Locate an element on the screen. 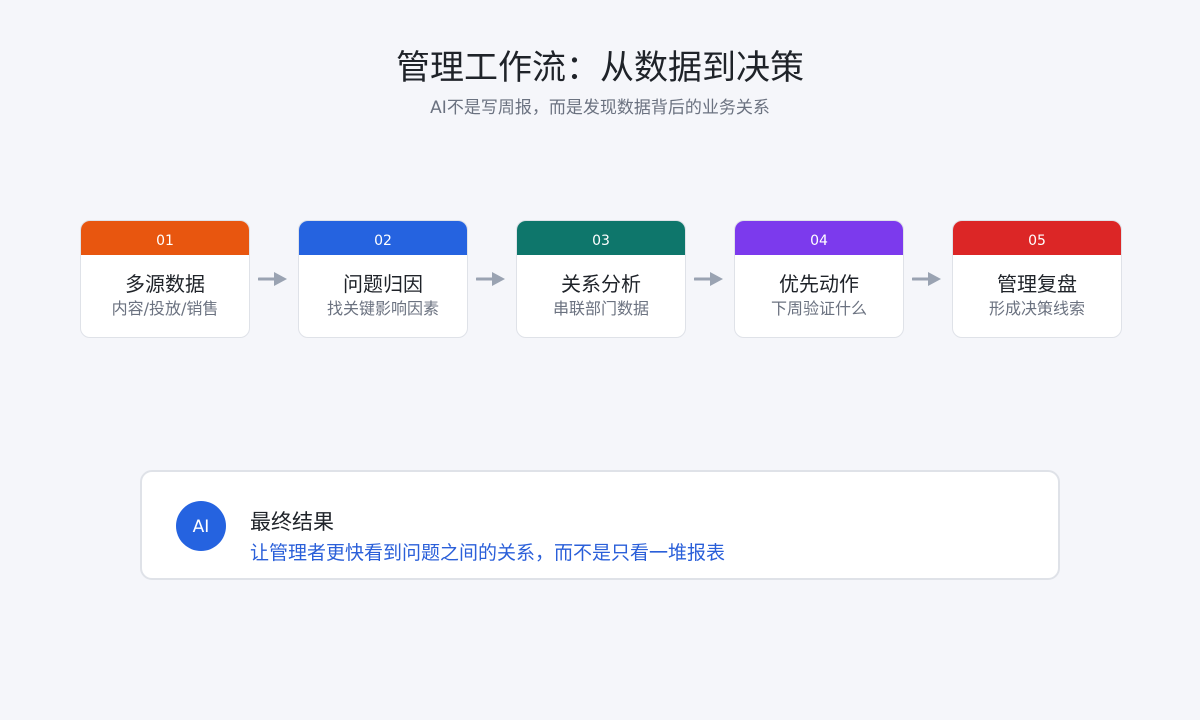  step-card-3: 03 关系分析 串联部门数据 is located at coordinates (601, 279).